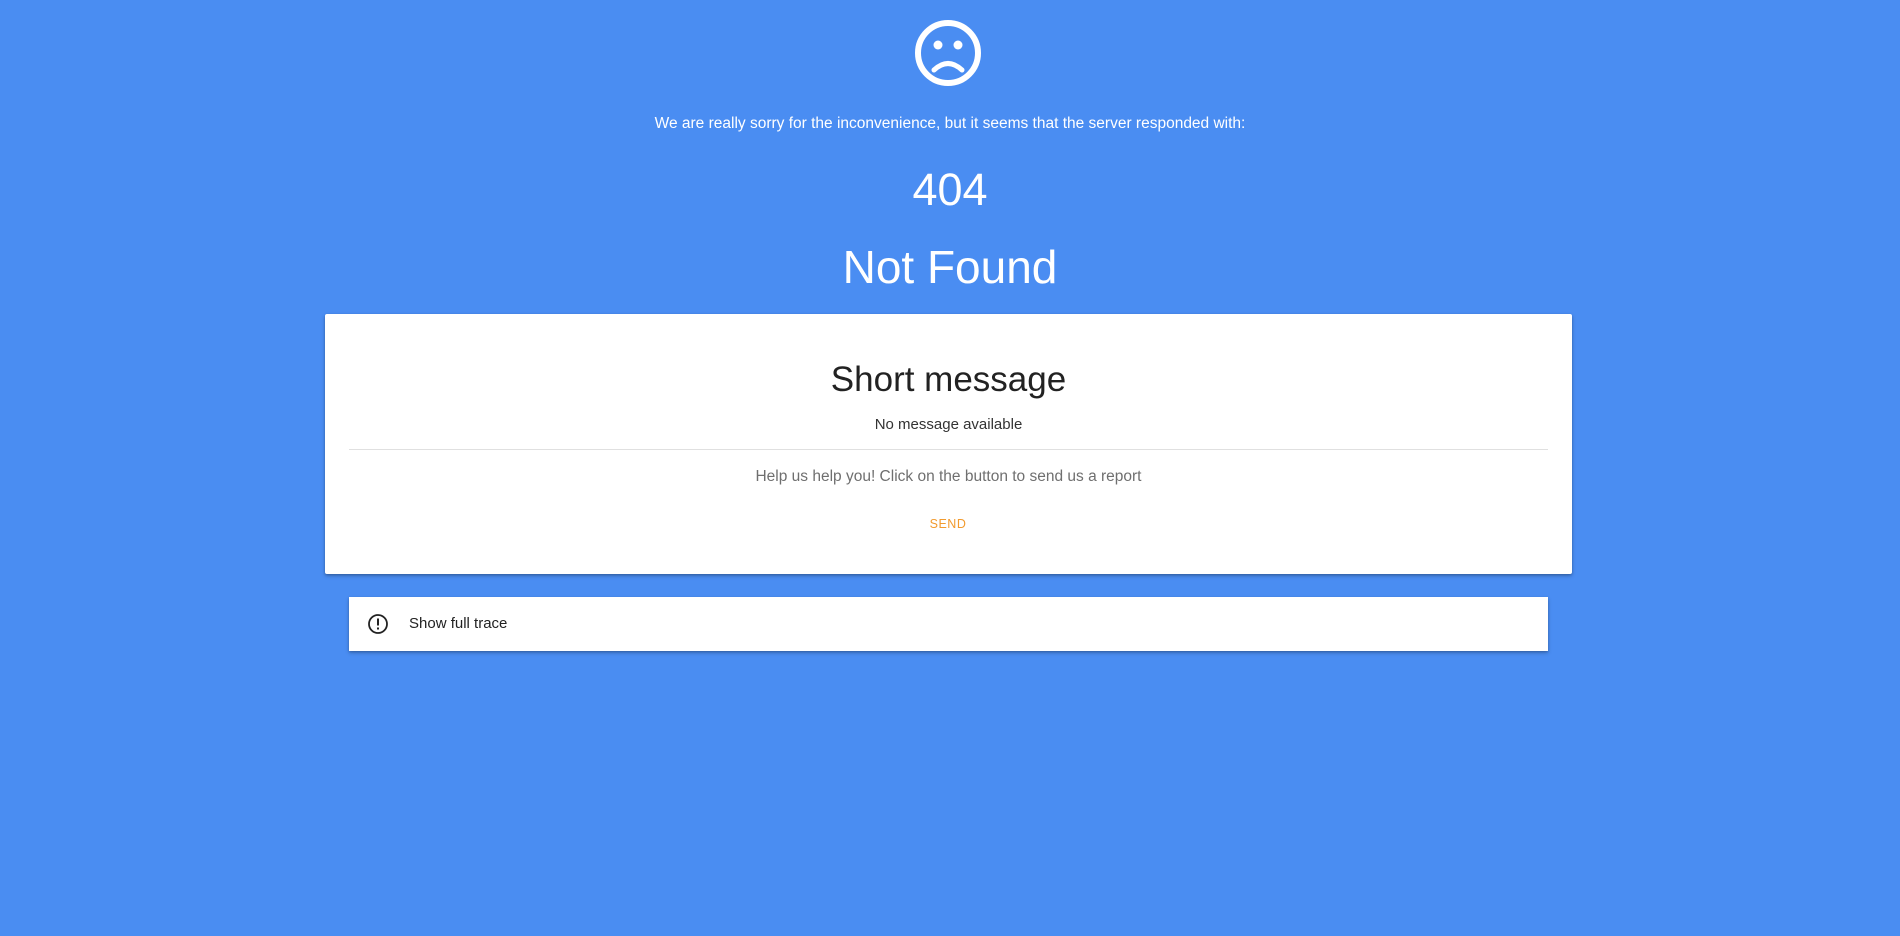 The height and width of the screenshot is (936, 1900). Describe the element at coordinates (948, 379) in the screenshot. I see `card-title: Short message` at that location.